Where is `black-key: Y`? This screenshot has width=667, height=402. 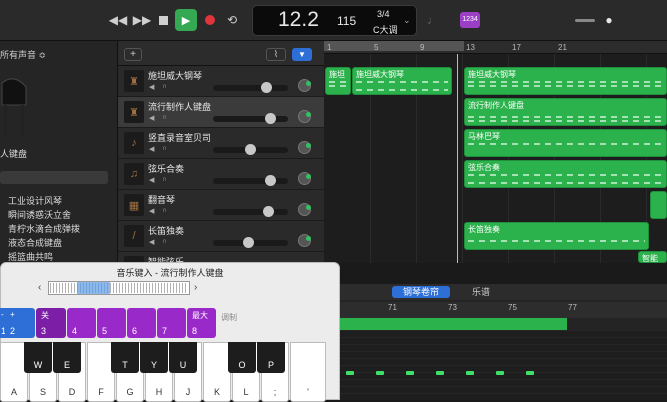
black-key: Y is located at coordinates (154, 357).